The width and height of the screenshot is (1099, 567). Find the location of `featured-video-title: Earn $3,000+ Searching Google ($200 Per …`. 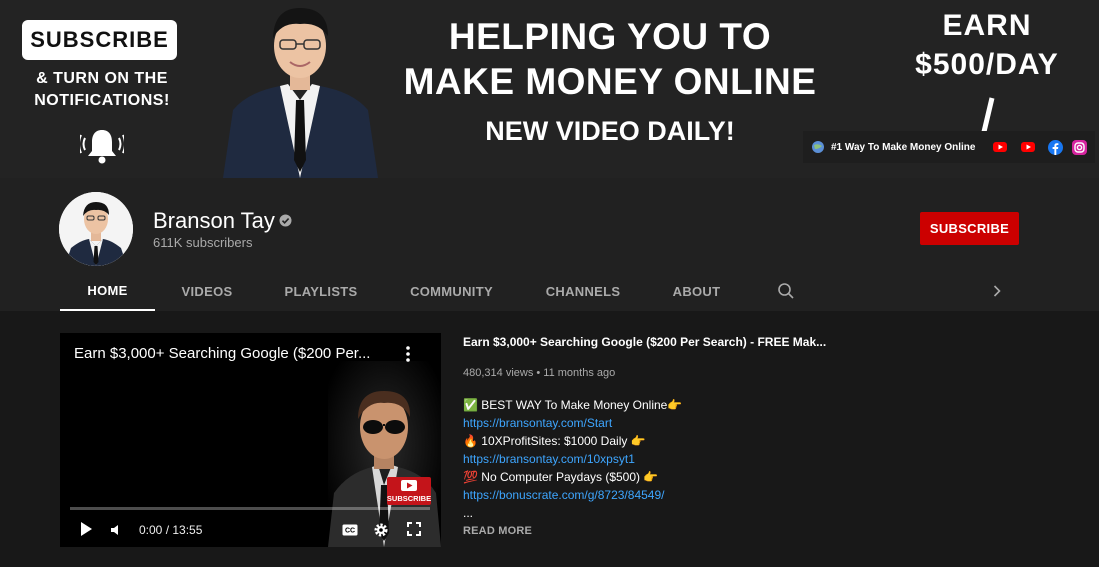

featured-video-title: Earn $3,000+ Searching Google ($200 Per … is located at coordinates (653, 342).